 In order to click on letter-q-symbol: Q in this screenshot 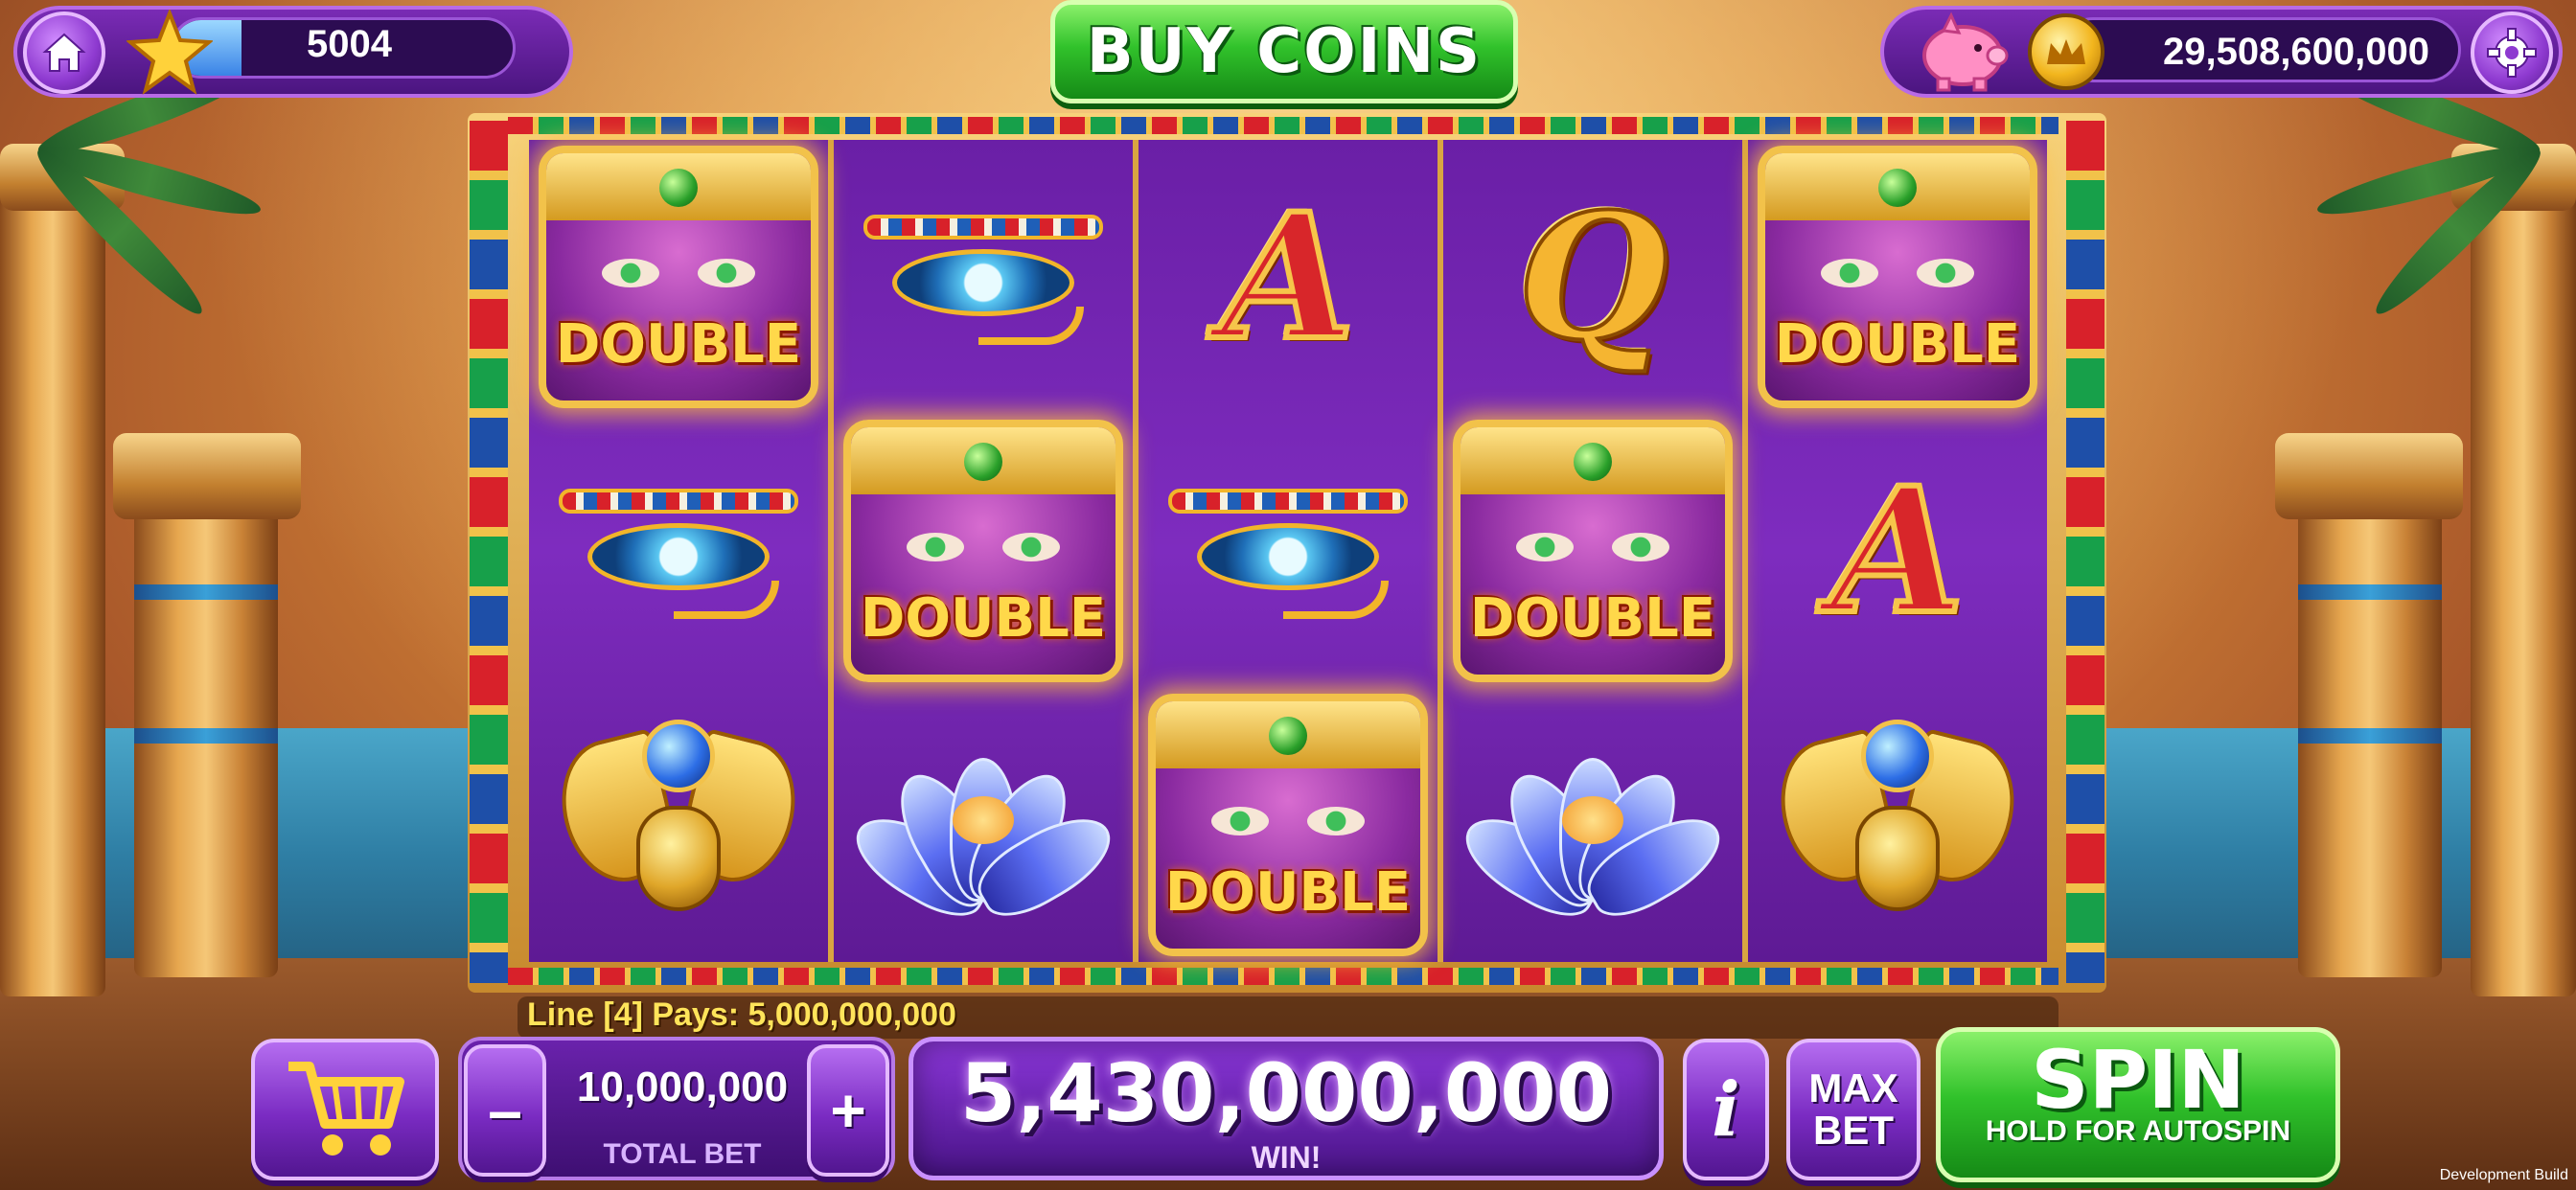, I will do `click(1593, 277)`.